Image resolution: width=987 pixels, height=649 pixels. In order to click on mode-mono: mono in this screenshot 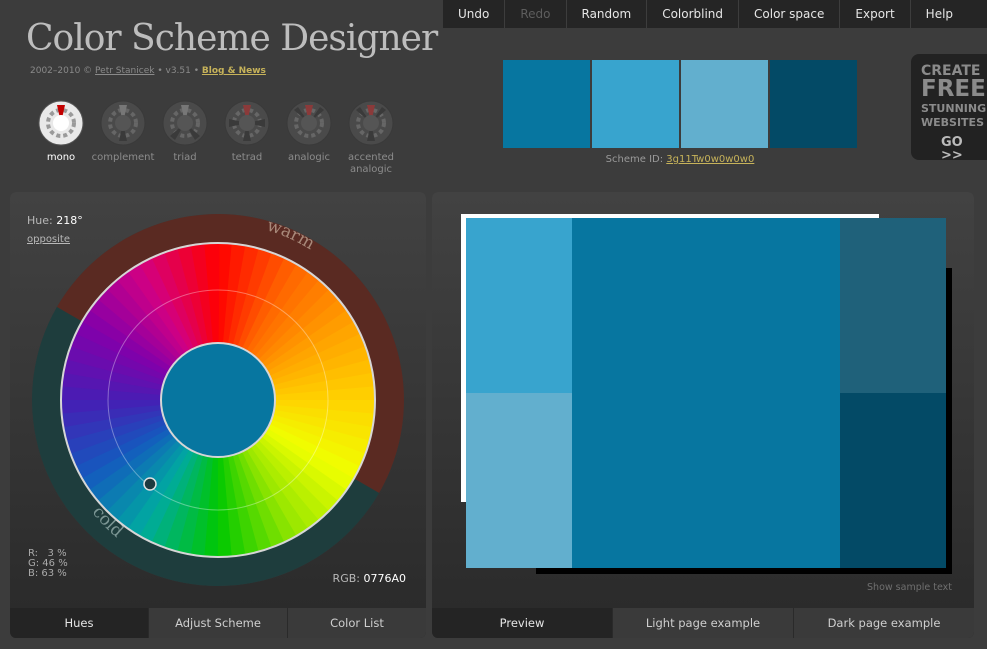, I will do `click(61, 138)`.